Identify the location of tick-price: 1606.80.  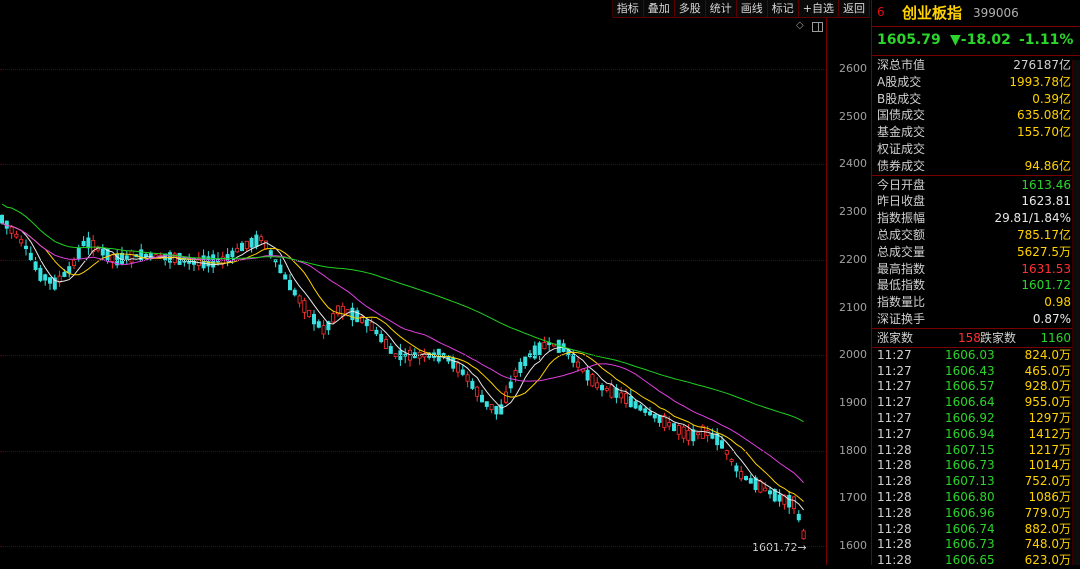
(970, 496).